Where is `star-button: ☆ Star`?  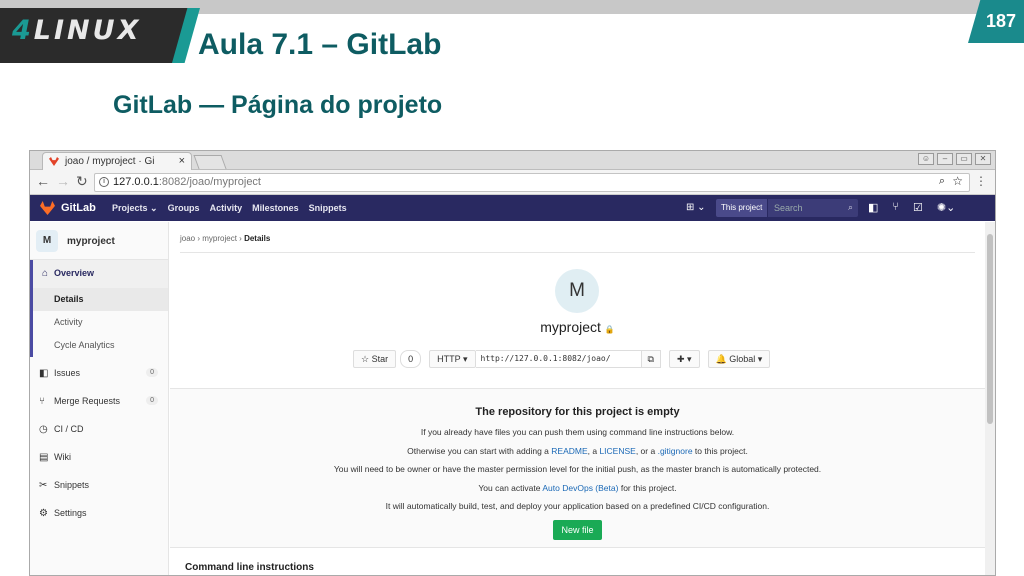
star-button: ☆ Star is located at coordinates (375, 359).